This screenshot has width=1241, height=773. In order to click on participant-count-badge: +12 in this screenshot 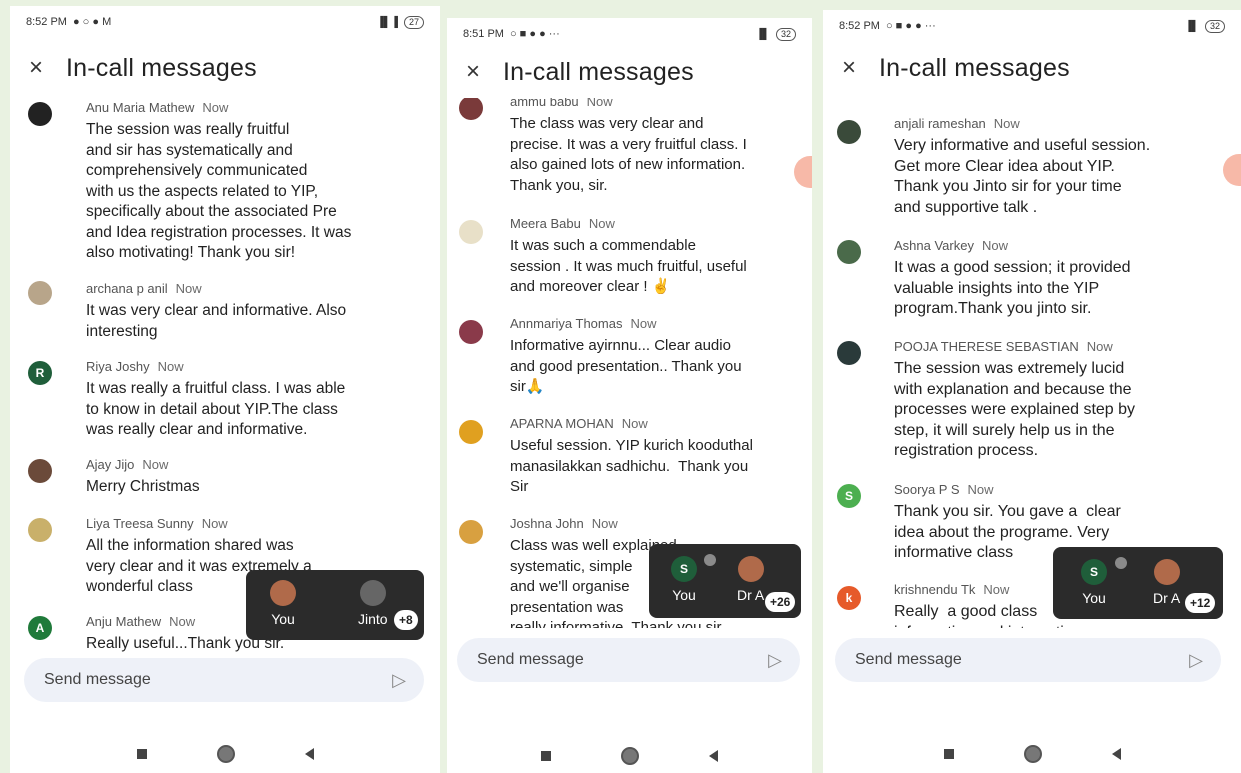, I will do `click(1200, 603)`.